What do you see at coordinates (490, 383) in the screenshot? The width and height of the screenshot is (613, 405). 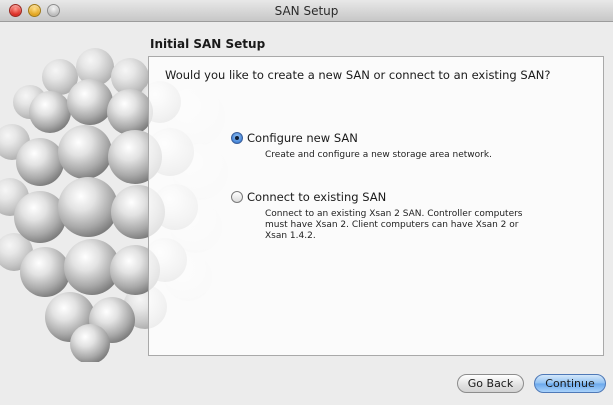 I see `go-back-button: Go Back` at bounding box center [490, 383].